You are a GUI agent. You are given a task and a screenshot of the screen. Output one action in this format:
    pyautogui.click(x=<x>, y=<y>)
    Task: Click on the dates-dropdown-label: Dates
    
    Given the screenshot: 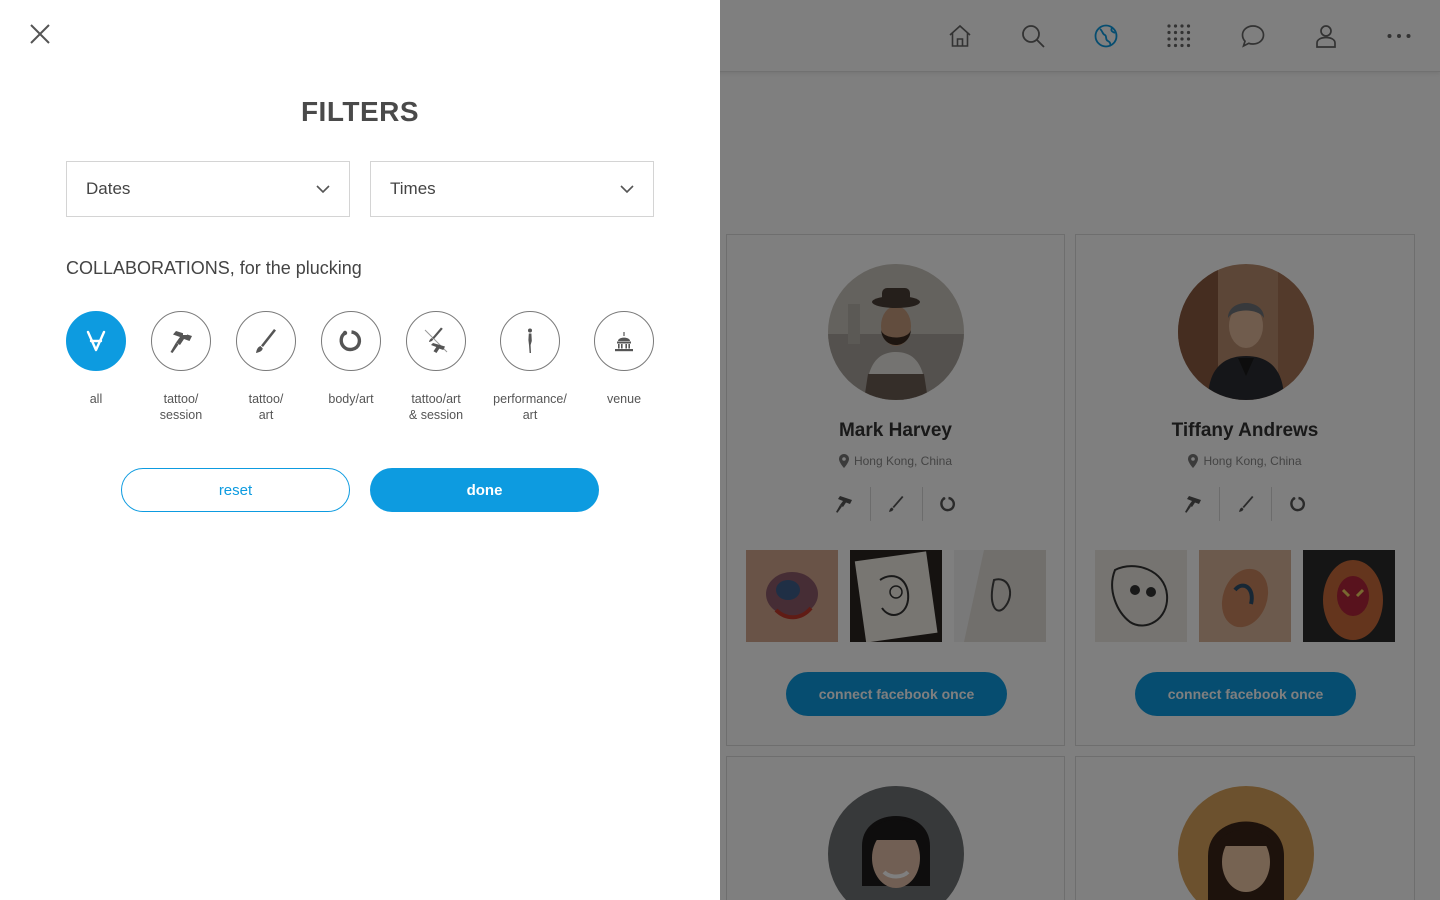 What is the action you would take?
    pyautogui.click(x=108, y=188)
    